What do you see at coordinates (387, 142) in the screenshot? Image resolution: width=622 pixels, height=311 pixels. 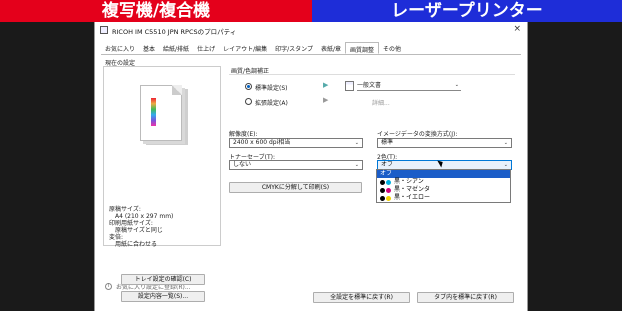 I see `image-method-value: 標準` at bounding box center [387, 142].